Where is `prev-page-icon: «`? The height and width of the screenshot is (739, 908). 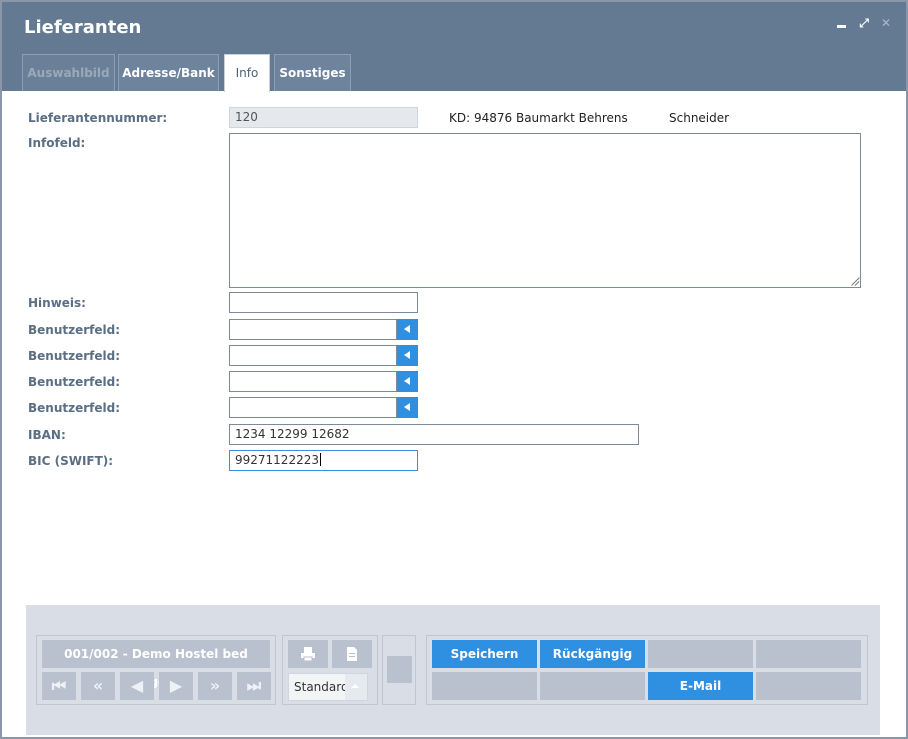
prev-page-icon: « is located at coordinates (98, 686).